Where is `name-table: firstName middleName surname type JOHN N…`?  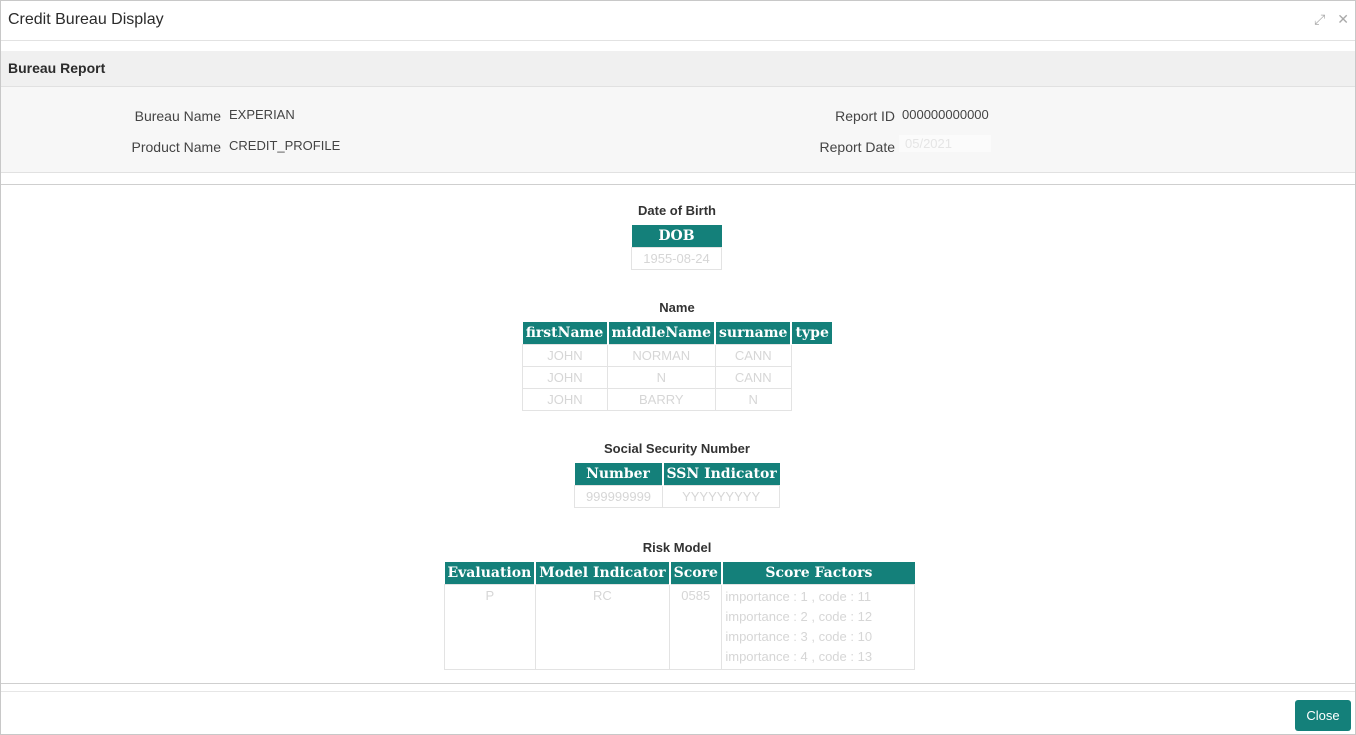
name-table: firstName middleName surname type JOHN N… is located at coordinates (677, 366).